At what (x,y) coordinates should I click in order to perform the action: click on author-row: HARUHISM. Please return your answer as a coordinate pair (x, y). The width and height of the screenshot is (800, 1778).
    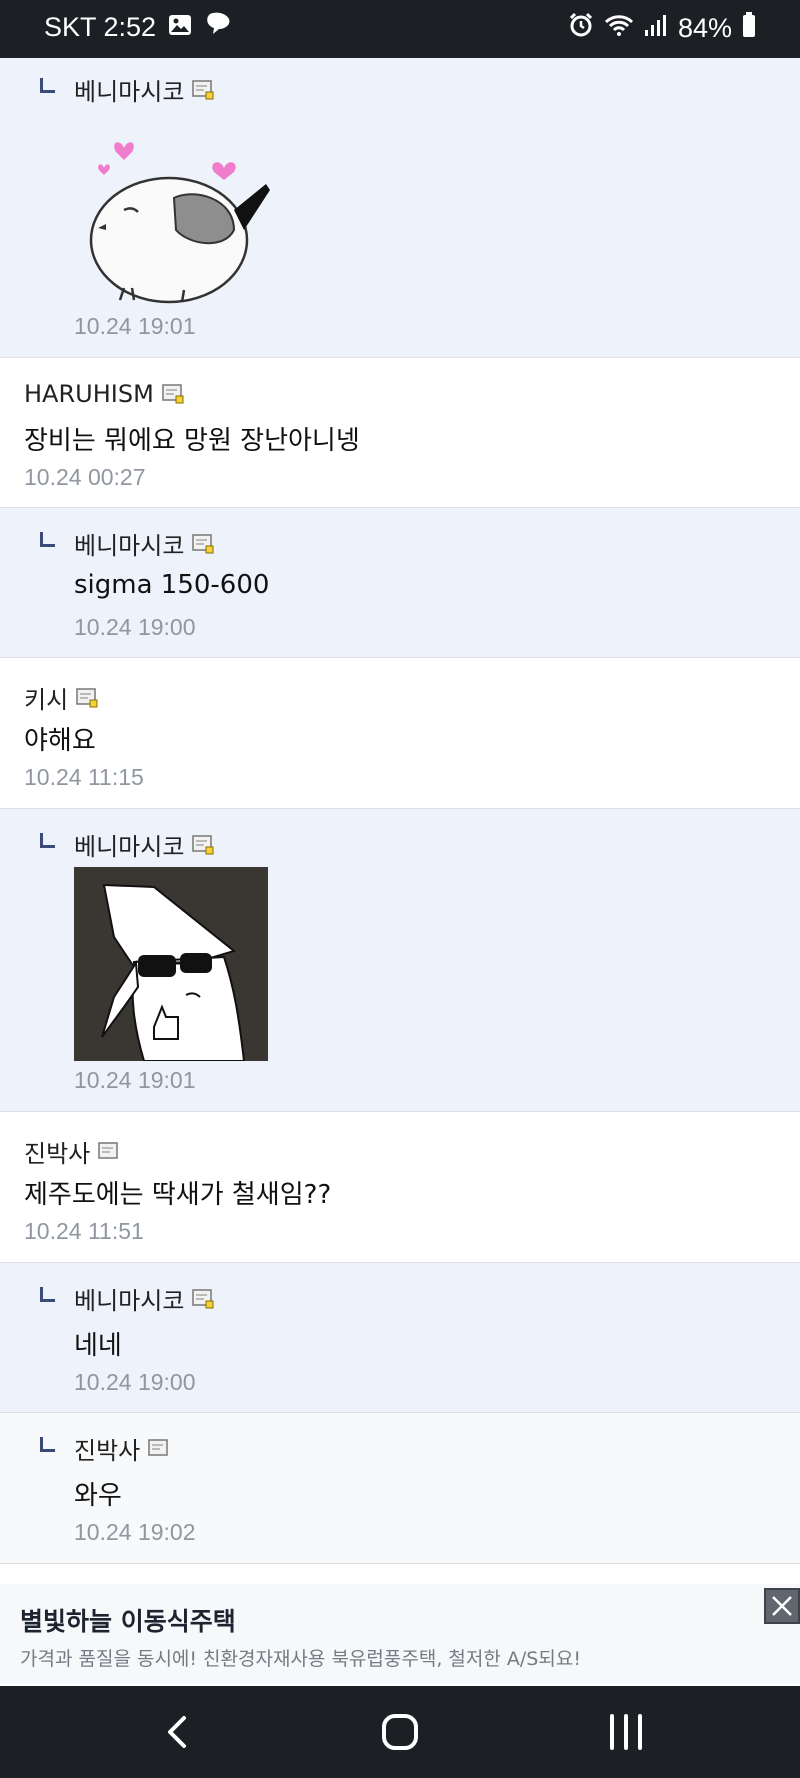
    Looking at the image, I should click on (104, 394).